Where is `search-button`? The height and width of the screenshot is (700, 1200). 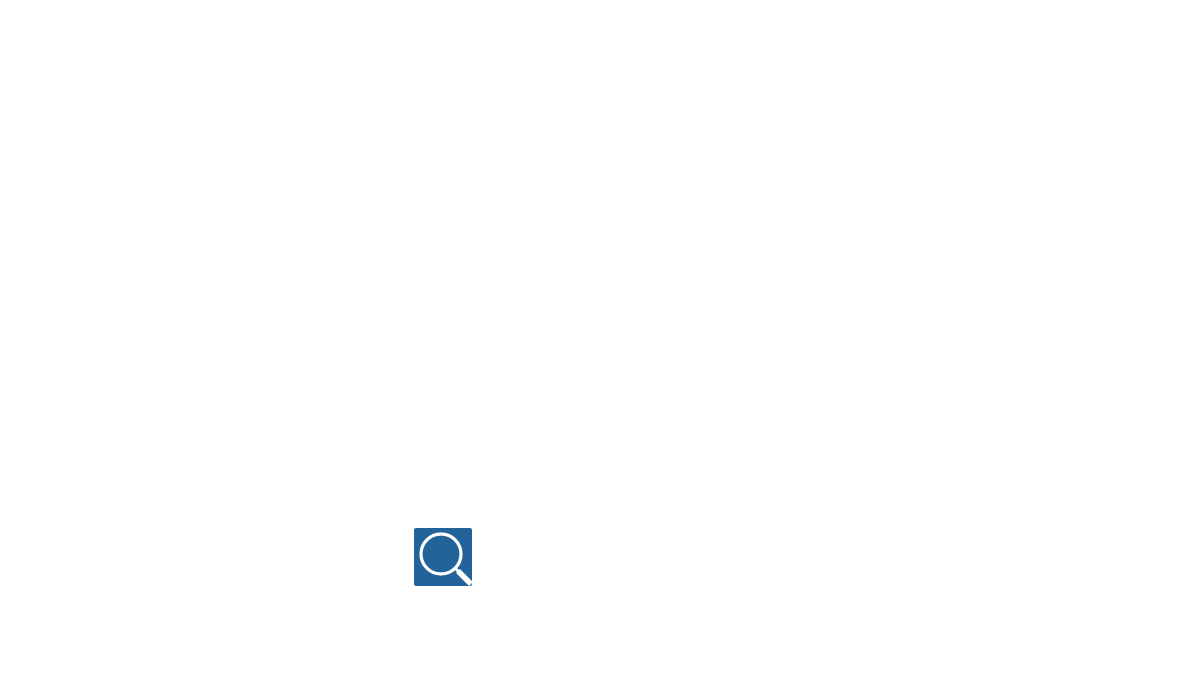 search-button is located at coordinates (443, 557).